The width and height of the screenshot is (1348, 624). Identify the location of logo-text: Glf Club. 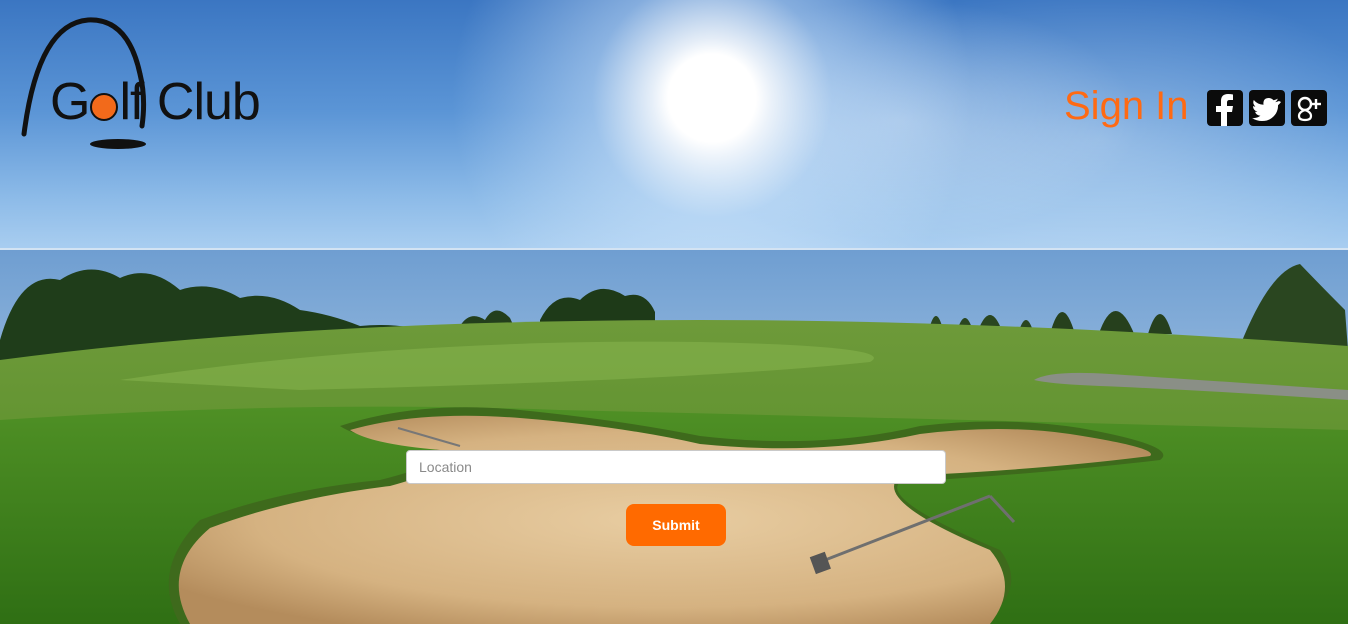
(155, 102).